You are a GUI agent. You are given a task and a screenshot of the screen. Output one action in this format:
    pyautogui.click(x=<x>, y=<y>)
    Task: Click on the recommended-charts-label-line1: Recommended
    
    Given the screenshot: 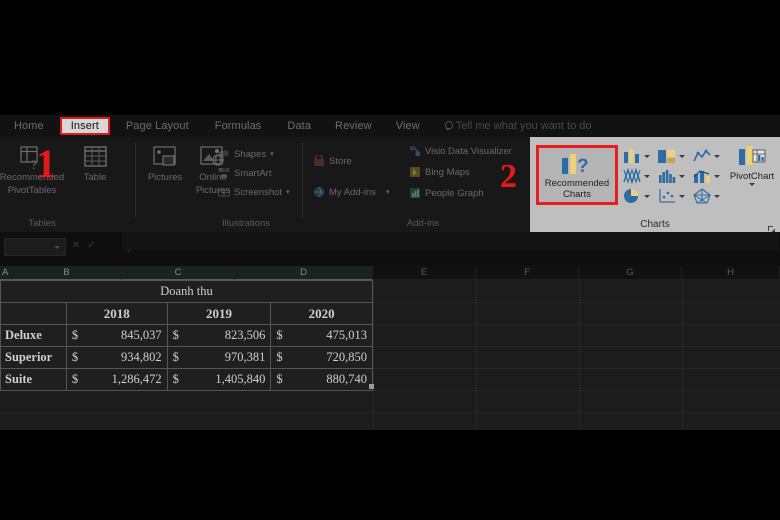 What is the action you would take?
    pyautogui.click(x=577, y=183)
    